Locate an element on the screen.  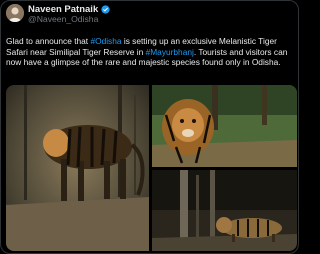
tweet-text-segment: Glad to announce that is located at coordinates (48, 41).